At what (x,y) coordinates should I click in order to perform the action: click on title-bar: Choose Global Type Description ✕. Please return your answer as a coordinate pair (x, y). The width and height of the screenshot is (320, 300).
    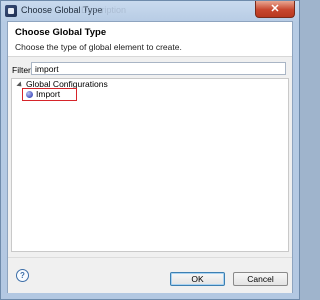
    Looking at the image, I should click on (150, 11).